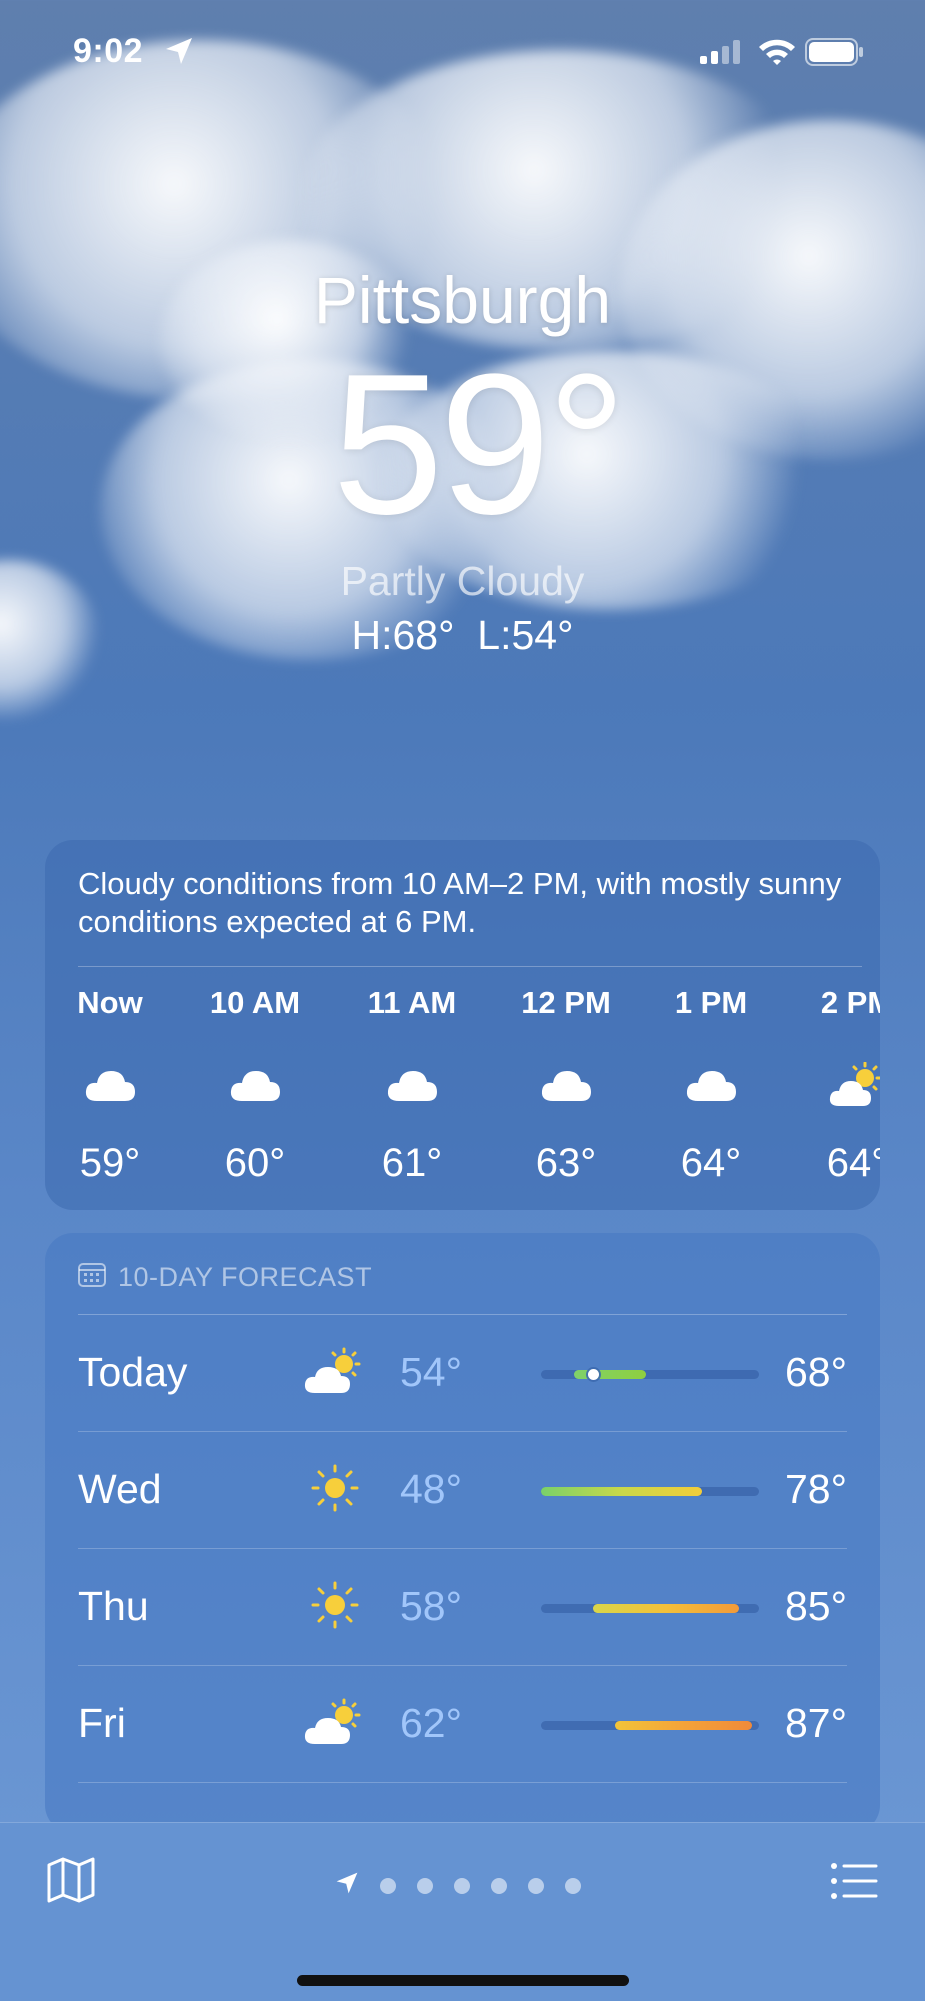 The image size is (925, 2001). What do you see at coordinates (850, 1002) in the screenshot?
I see `hour-label: 2 PM` at bounding box center [850, 1002].